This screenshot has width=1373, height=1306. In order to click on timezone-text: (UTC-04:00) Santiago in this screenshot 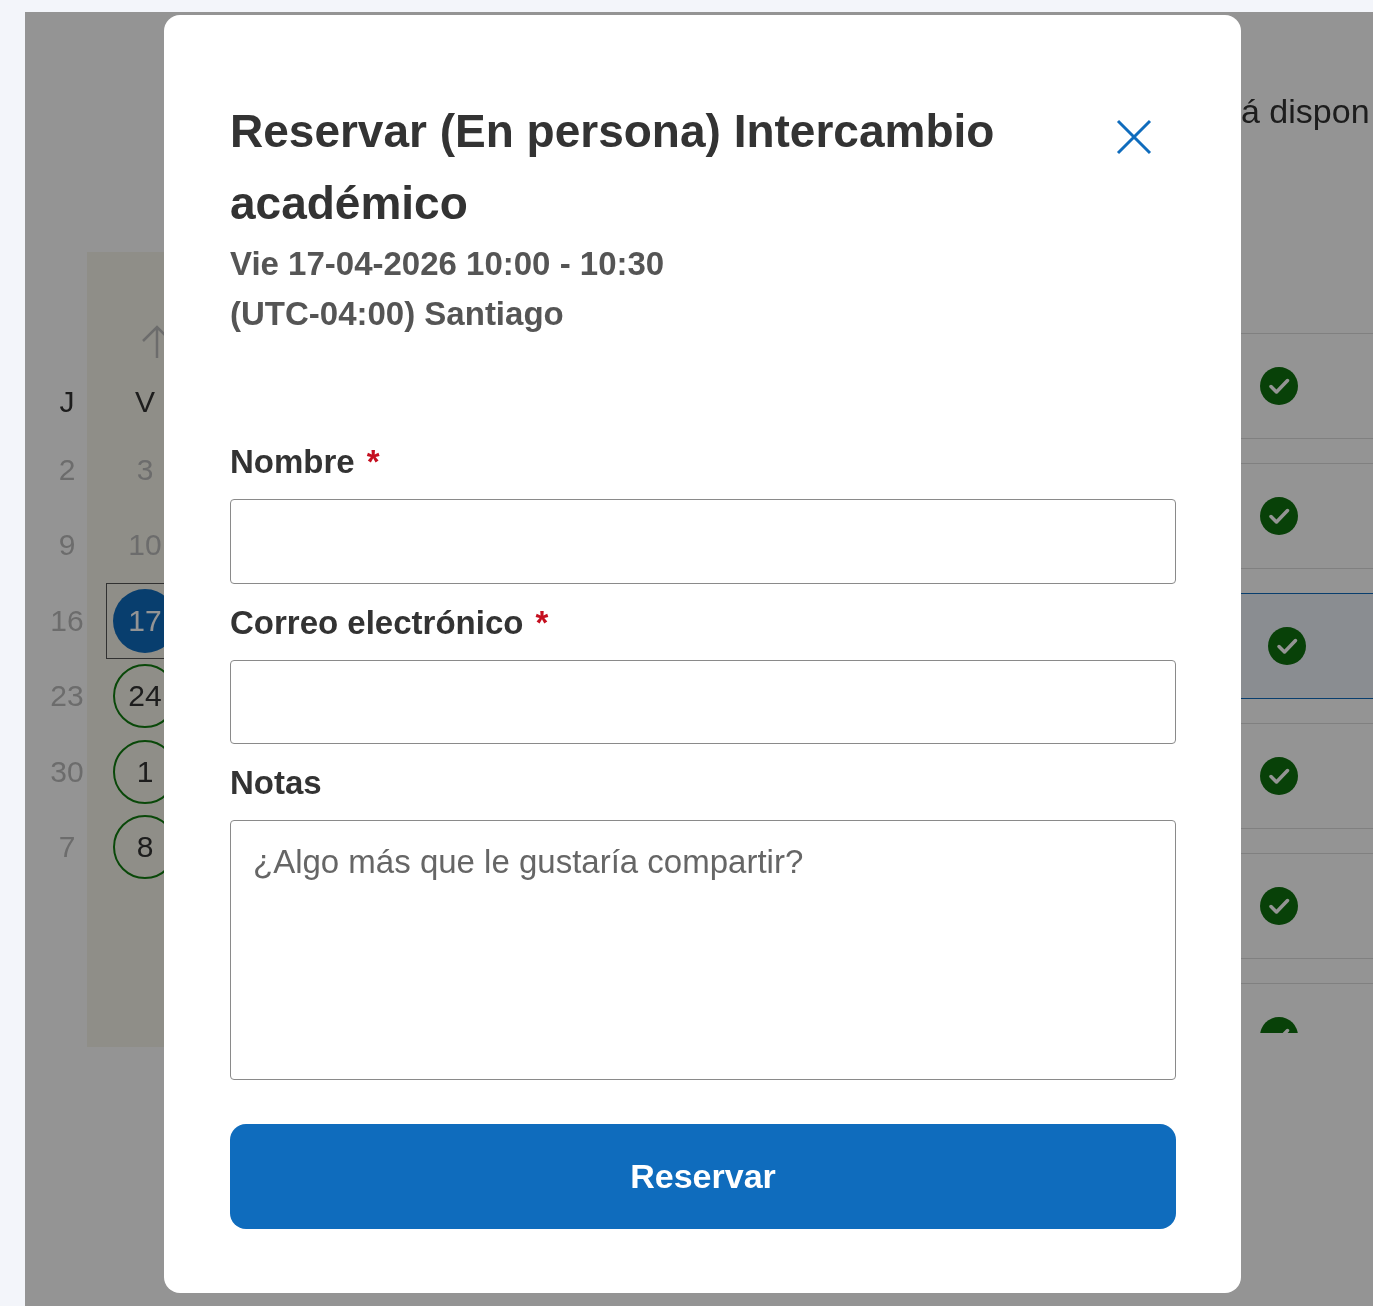, I will do `click(397, 314)`.